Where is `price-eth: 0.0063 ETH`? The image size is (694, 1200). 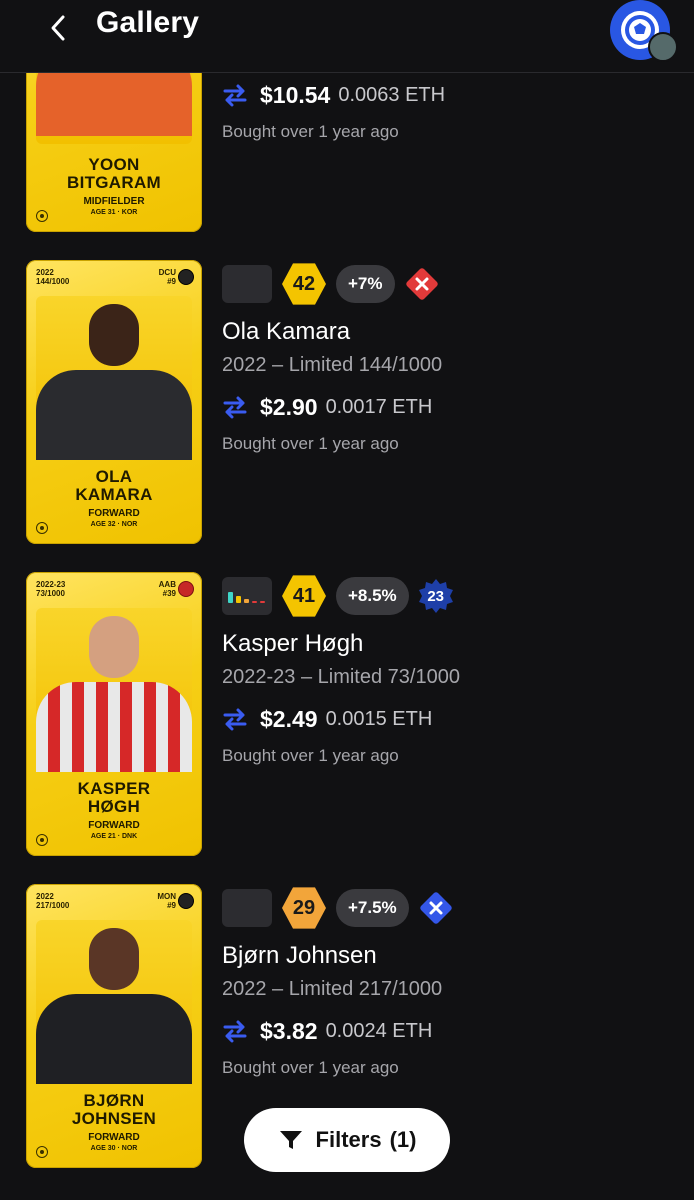
price-eth: 0.0063 ETH is located at coordinates (392, 94).